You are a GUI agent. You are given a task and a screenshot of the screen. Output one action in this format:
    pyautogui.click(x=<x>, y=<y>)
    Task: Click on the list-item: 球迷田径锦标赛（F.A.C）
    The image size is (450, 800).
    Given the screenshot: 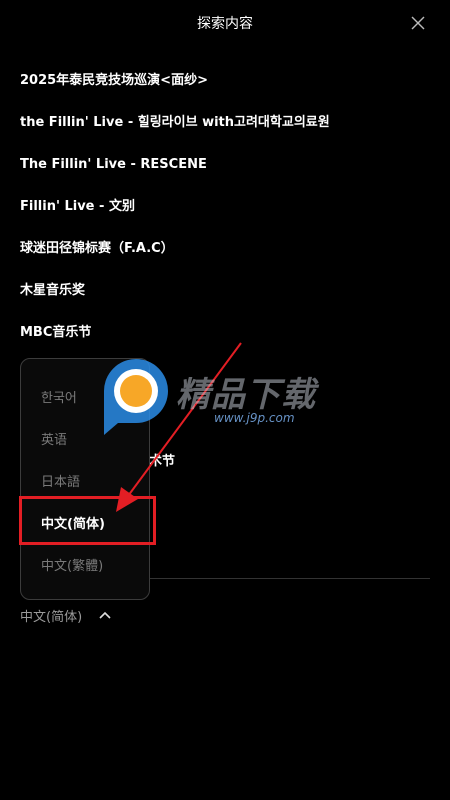 What is the action you would take?
    pyautogui.click(x=225, y=251)
    